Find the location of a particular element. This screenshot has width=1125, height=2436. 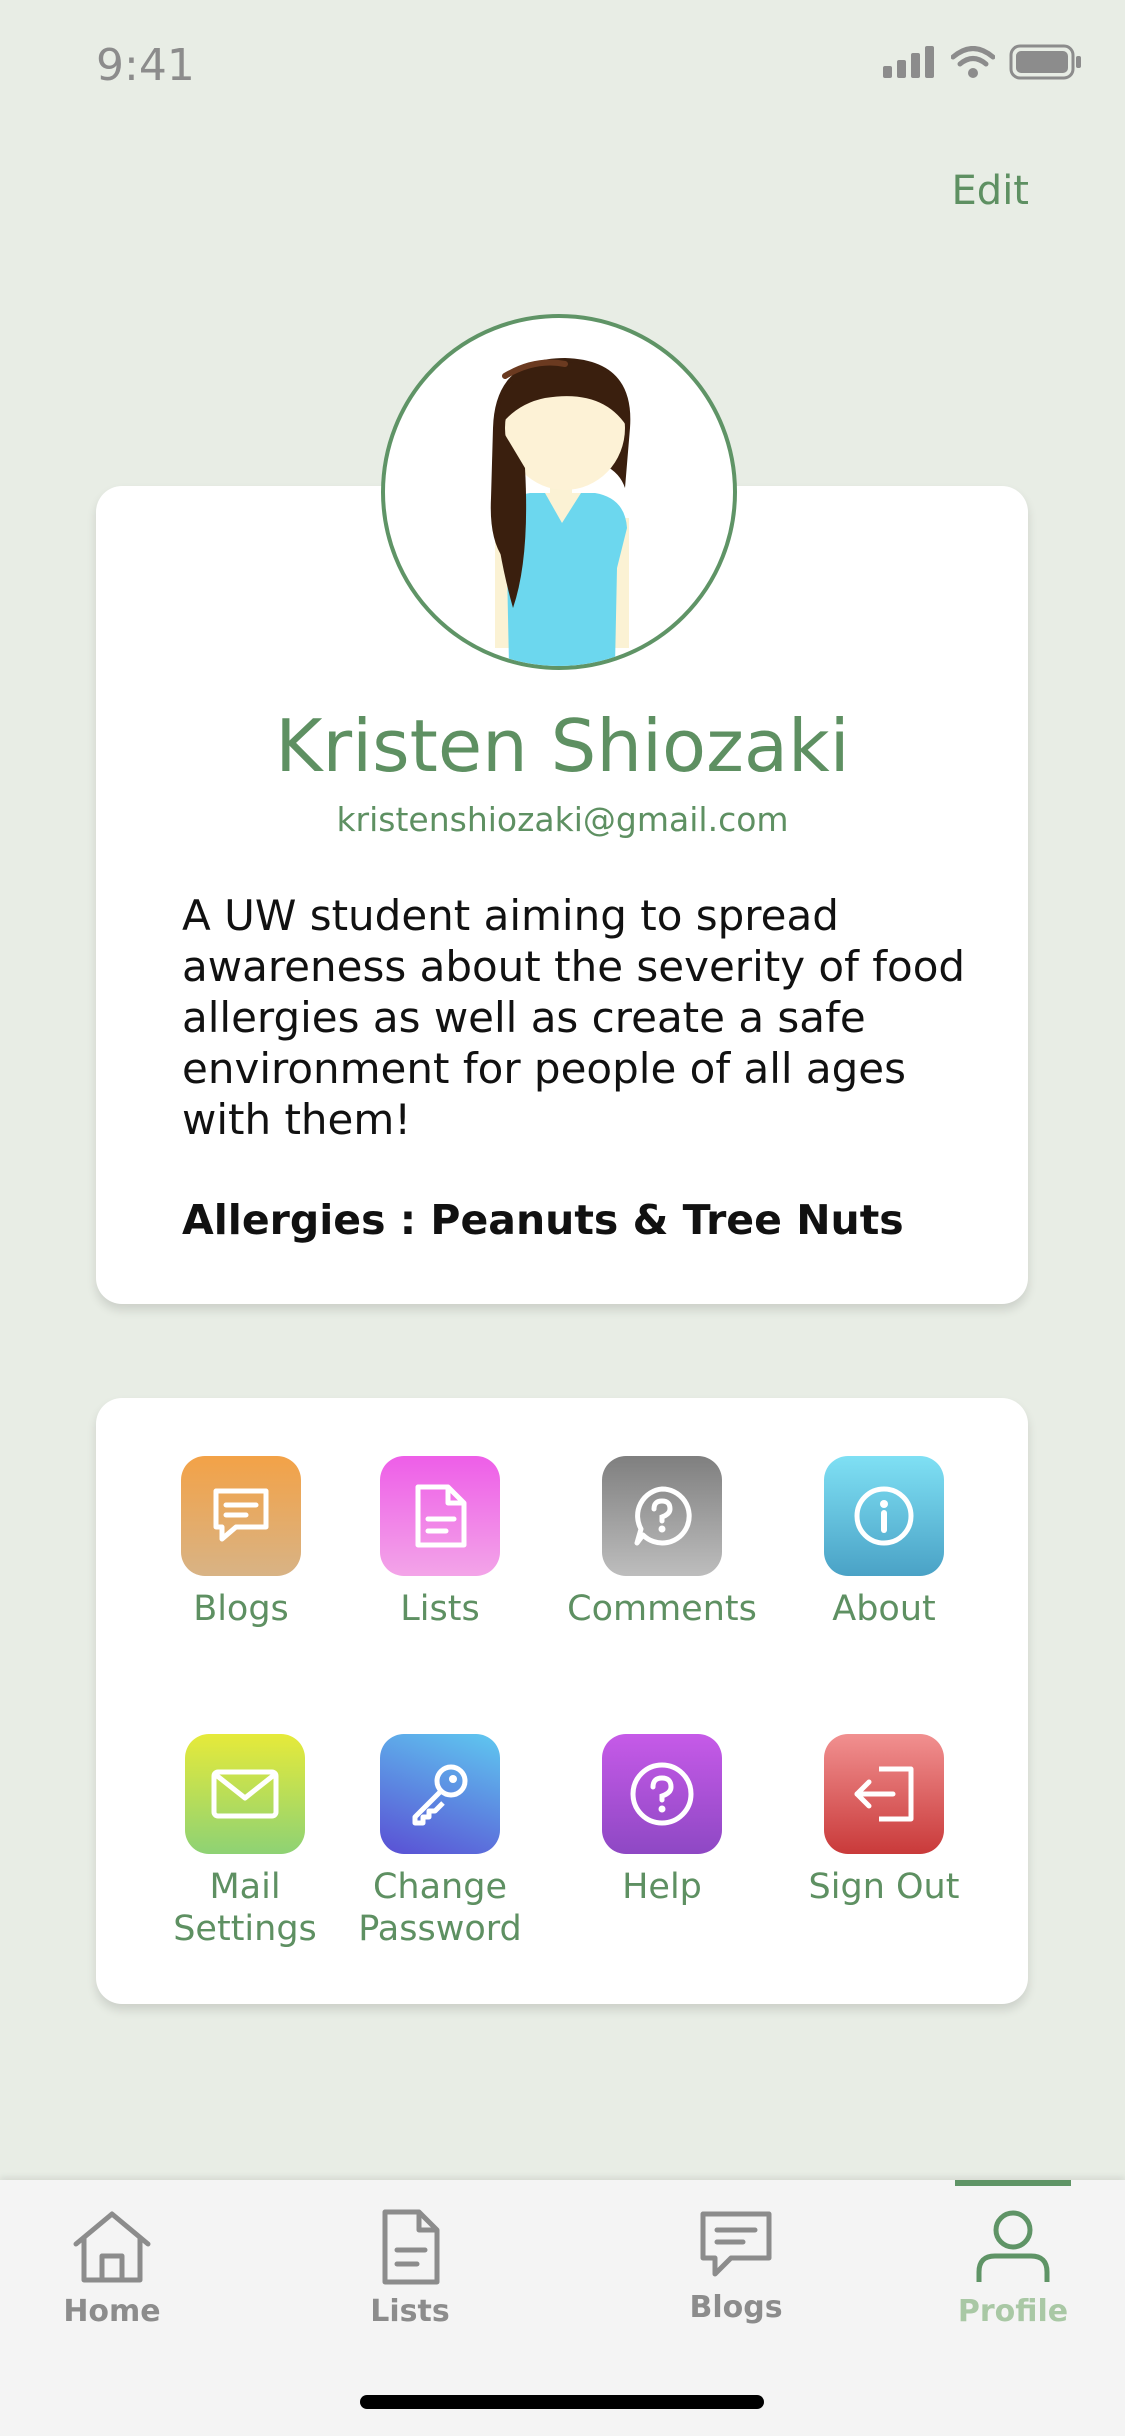

info-icon is located at coordinates (884, 1516).